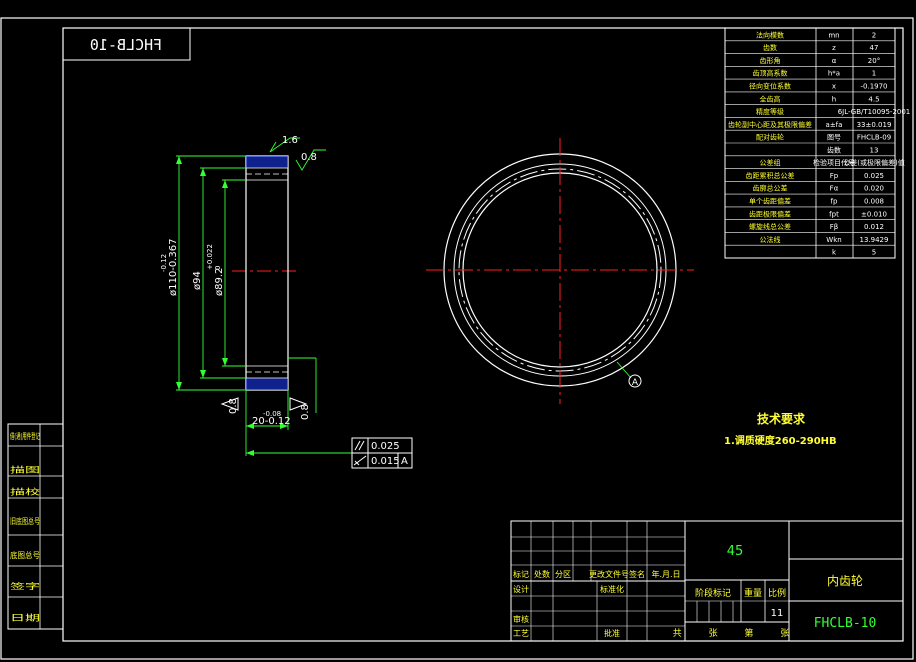 The height and width of the screenshot is (662, 916). Describe the element at coordinates (873, 162) in the screenshot. I see `param-value: 公差(或极限偏差)值` at that location.